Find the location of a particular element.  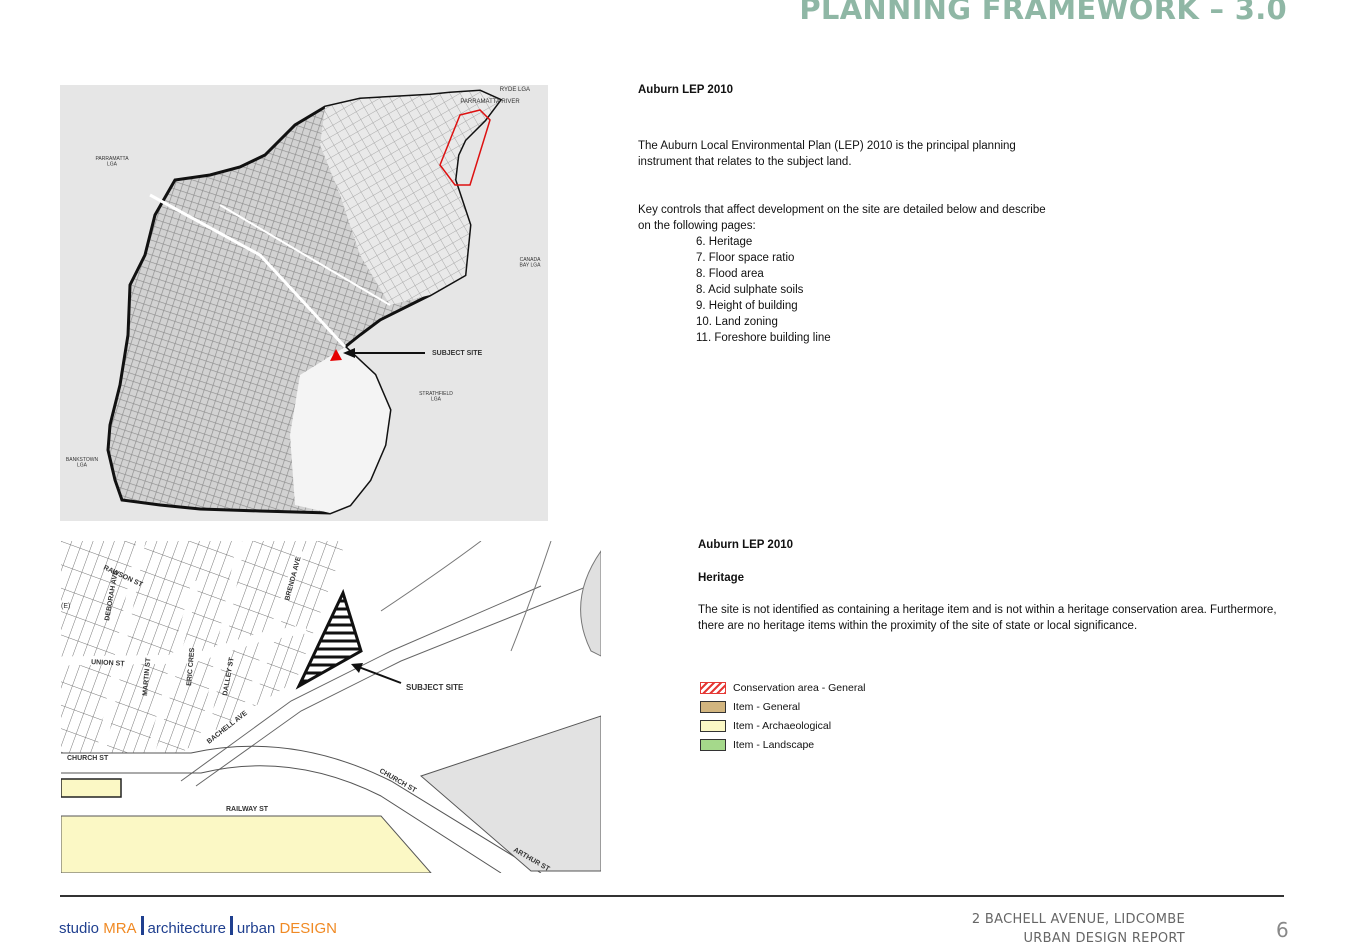

legend-label: Conservation area - General is located at coordinates (799, 687).